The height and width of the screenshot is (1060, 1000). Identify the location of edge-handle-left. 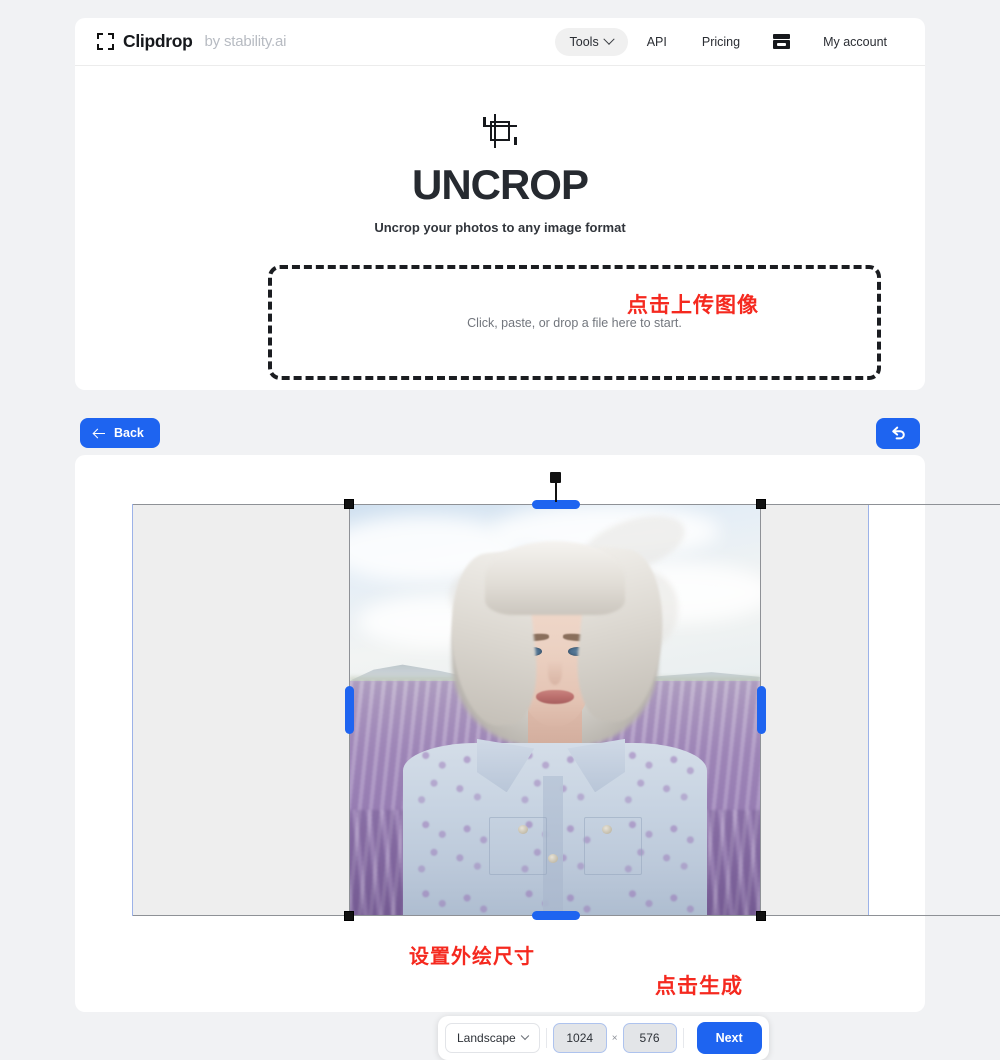
(349, 710).